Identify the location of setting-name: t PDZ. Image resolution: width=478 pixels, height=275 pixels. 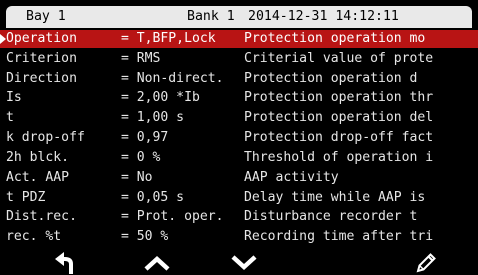
(26, 197).